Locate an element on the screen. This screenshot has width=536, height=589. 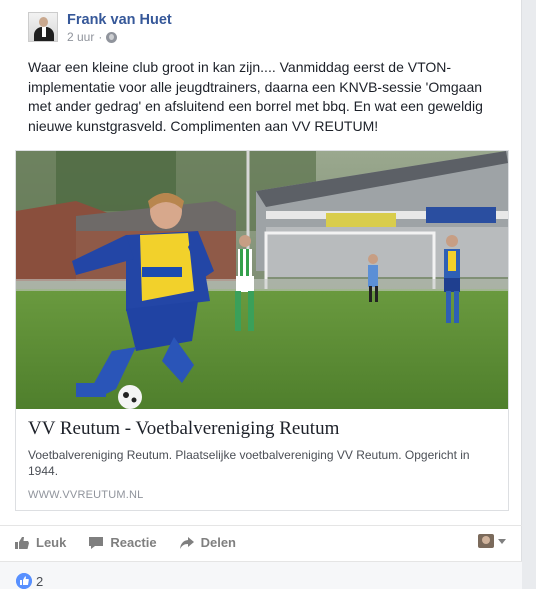
share-arrow-icon is located at coordinates (186, 542).